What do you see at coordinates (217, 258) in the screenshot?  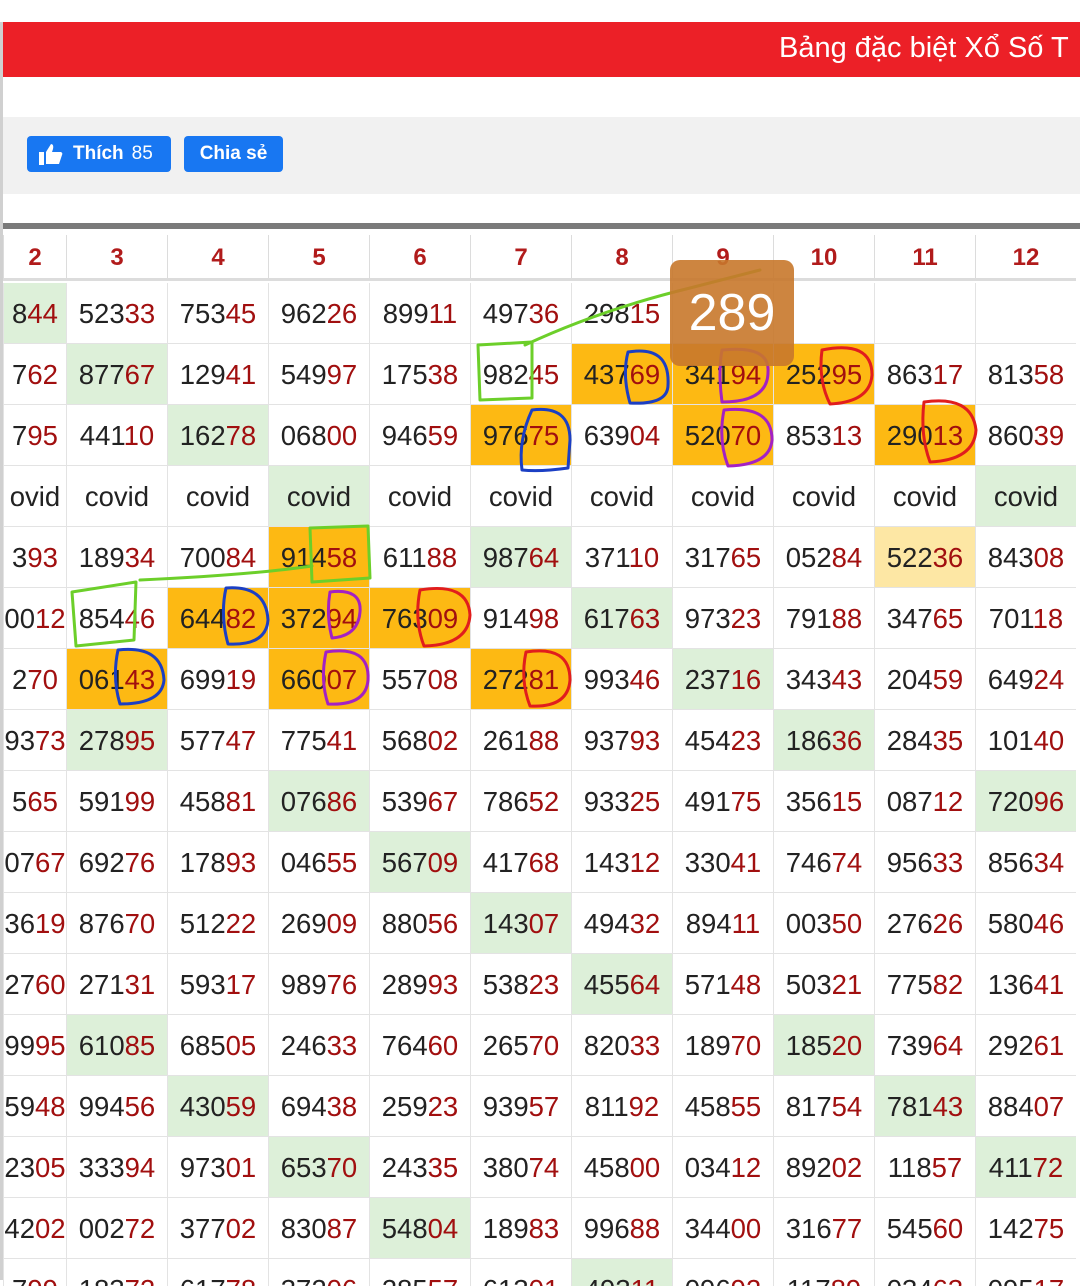 I see `column-header: 4` at bounding box center [217, 258].